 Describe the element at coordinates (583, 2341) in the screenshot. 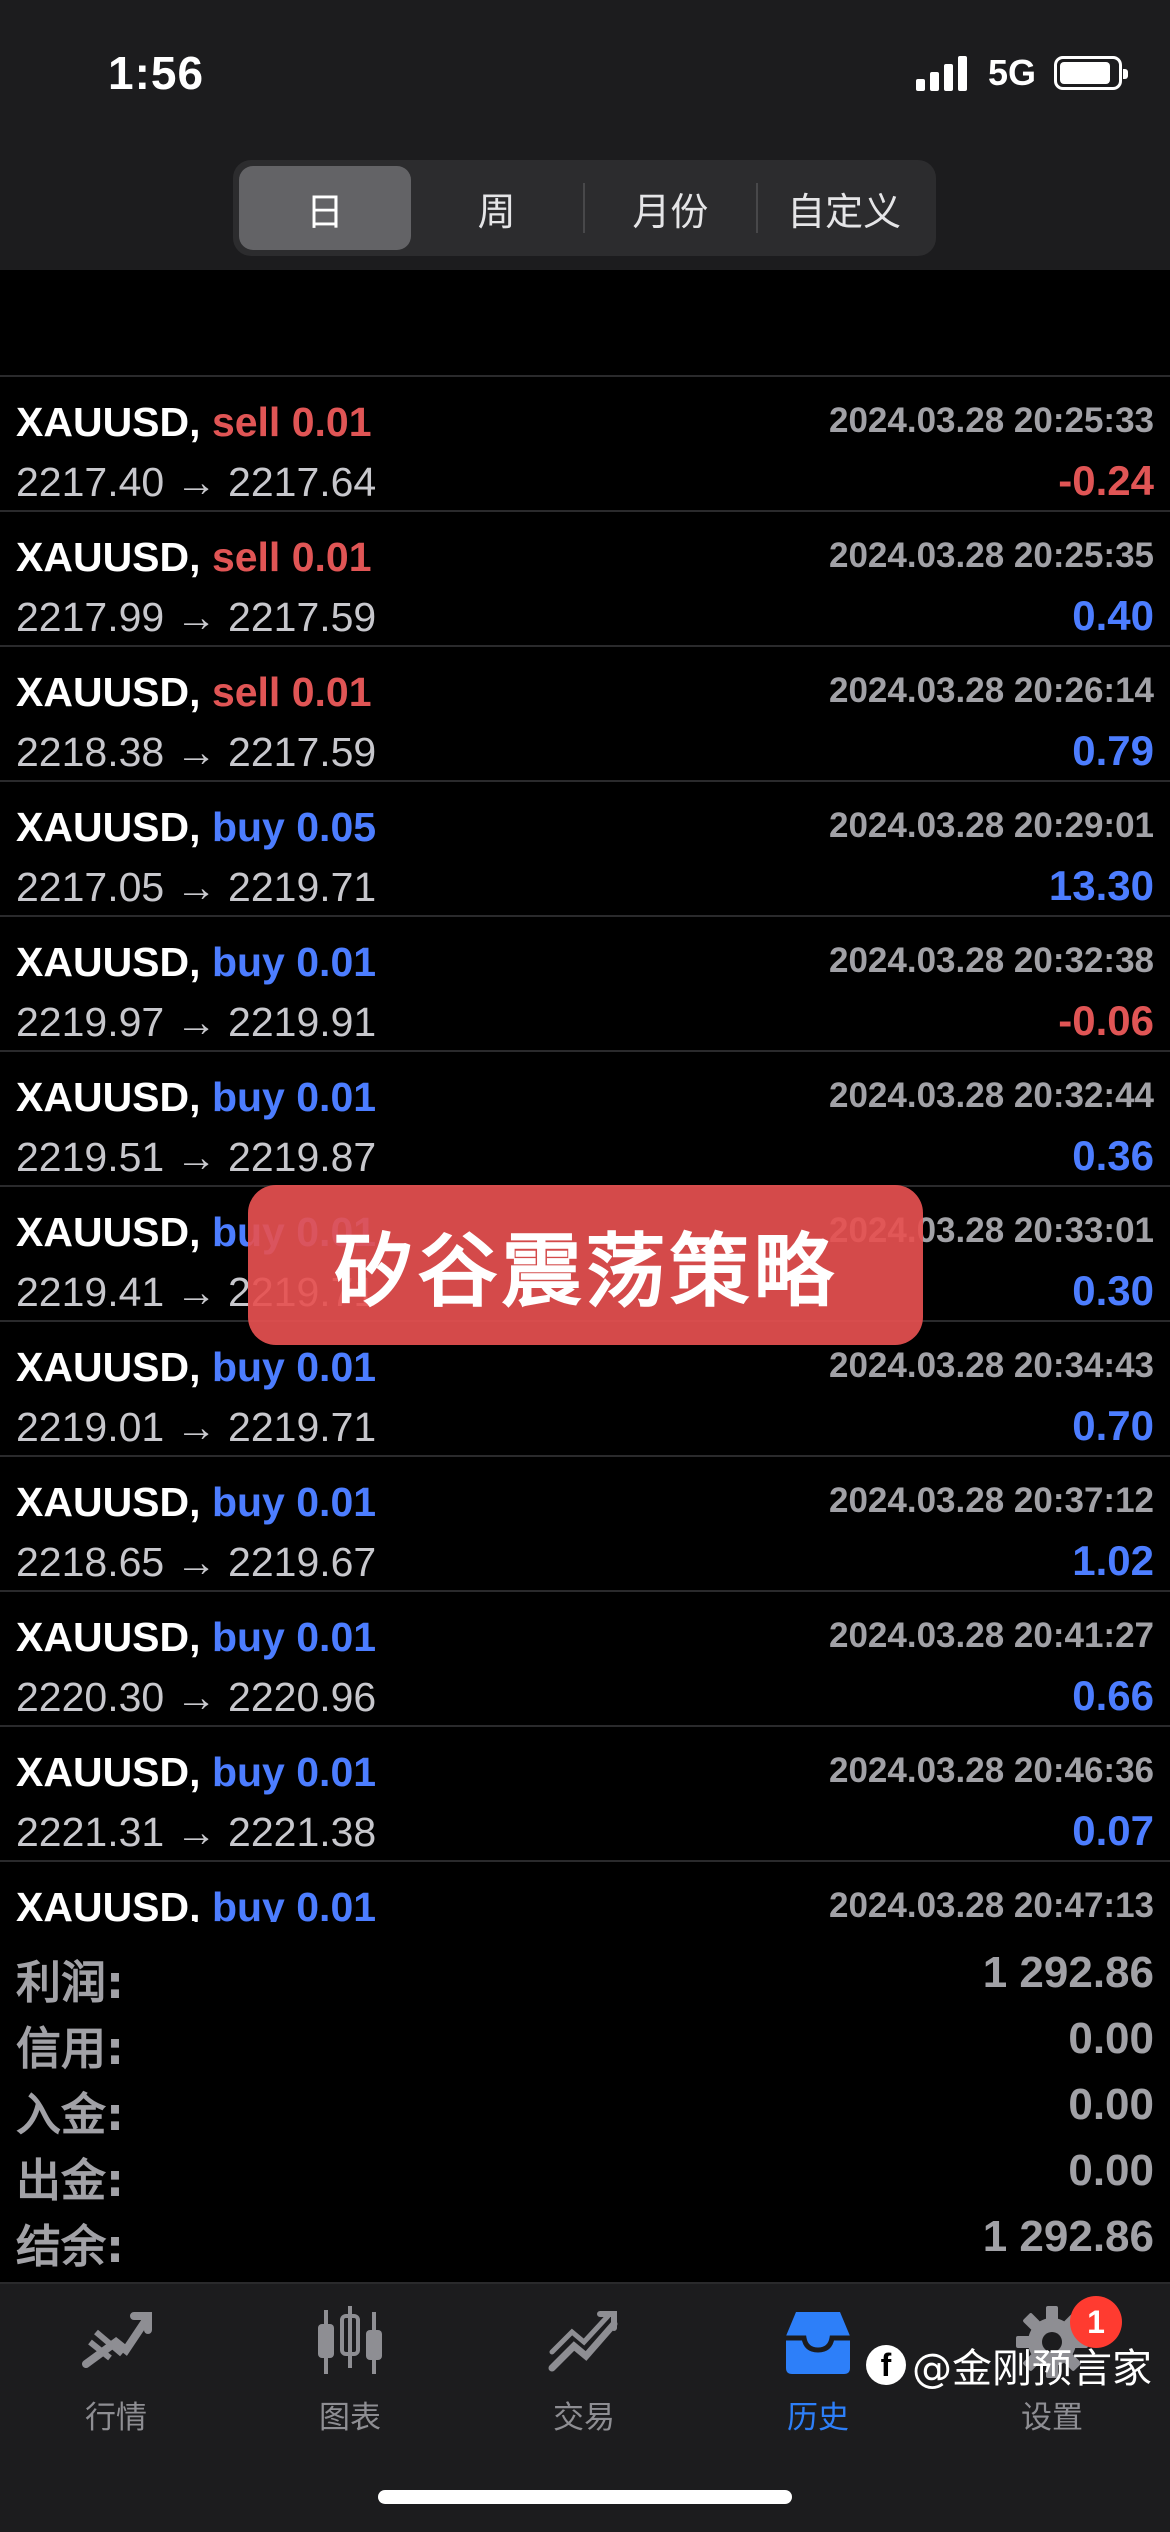

I see `trade-icon` at that location.